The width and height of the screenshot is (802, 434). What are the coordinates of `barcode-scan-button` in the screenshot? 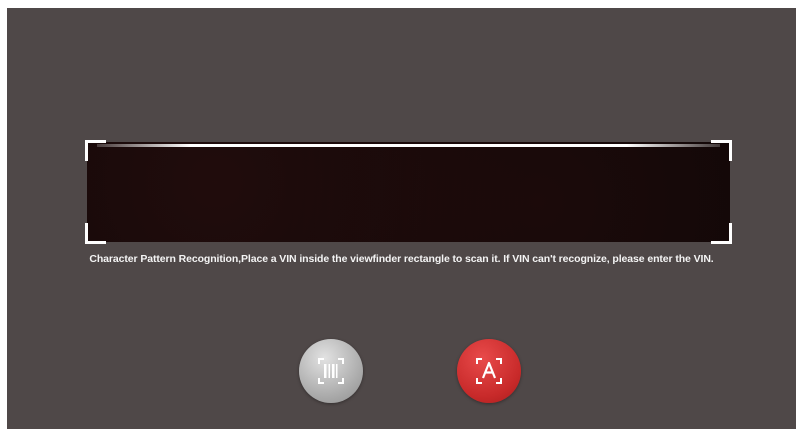 It's located at (331, 371).